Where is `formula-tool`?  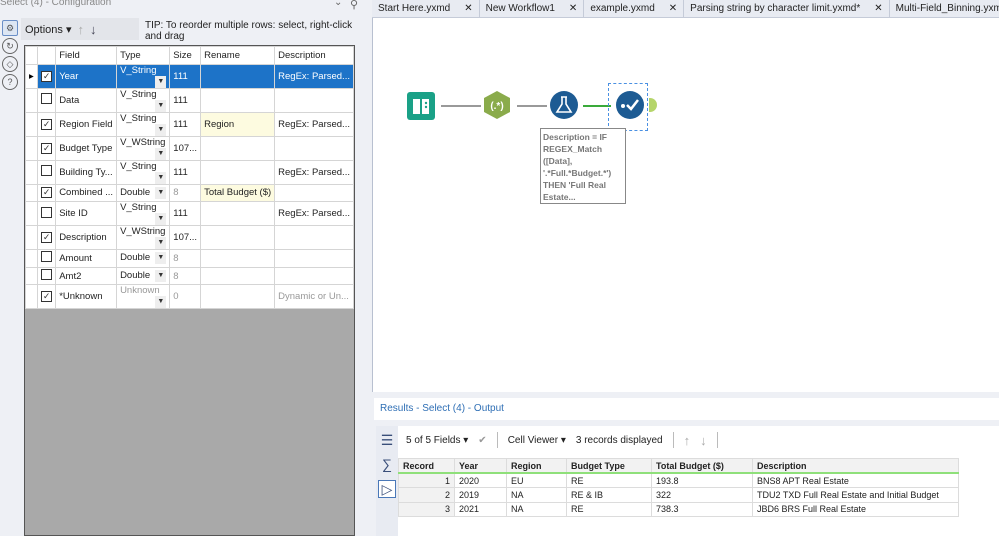
formula-tool is located at coordinates (564, 105).